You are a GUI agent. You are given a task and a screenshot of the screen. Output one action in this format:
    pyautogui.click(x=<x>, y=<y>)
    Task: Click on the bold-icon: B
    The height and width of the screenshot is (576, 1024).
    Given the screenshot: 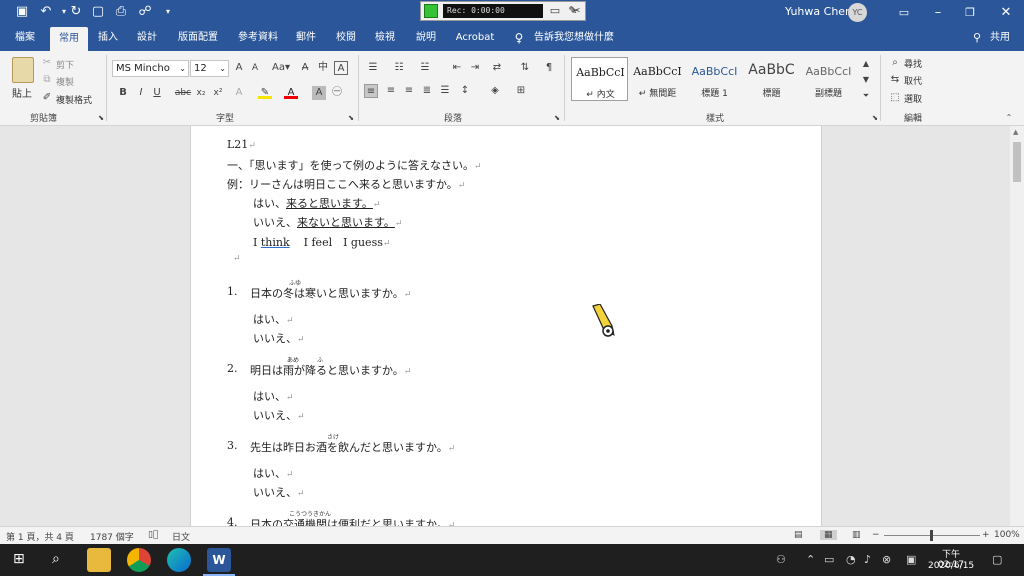 What is the action you would take?
    pyautogui.click(x=123, y=93)
    